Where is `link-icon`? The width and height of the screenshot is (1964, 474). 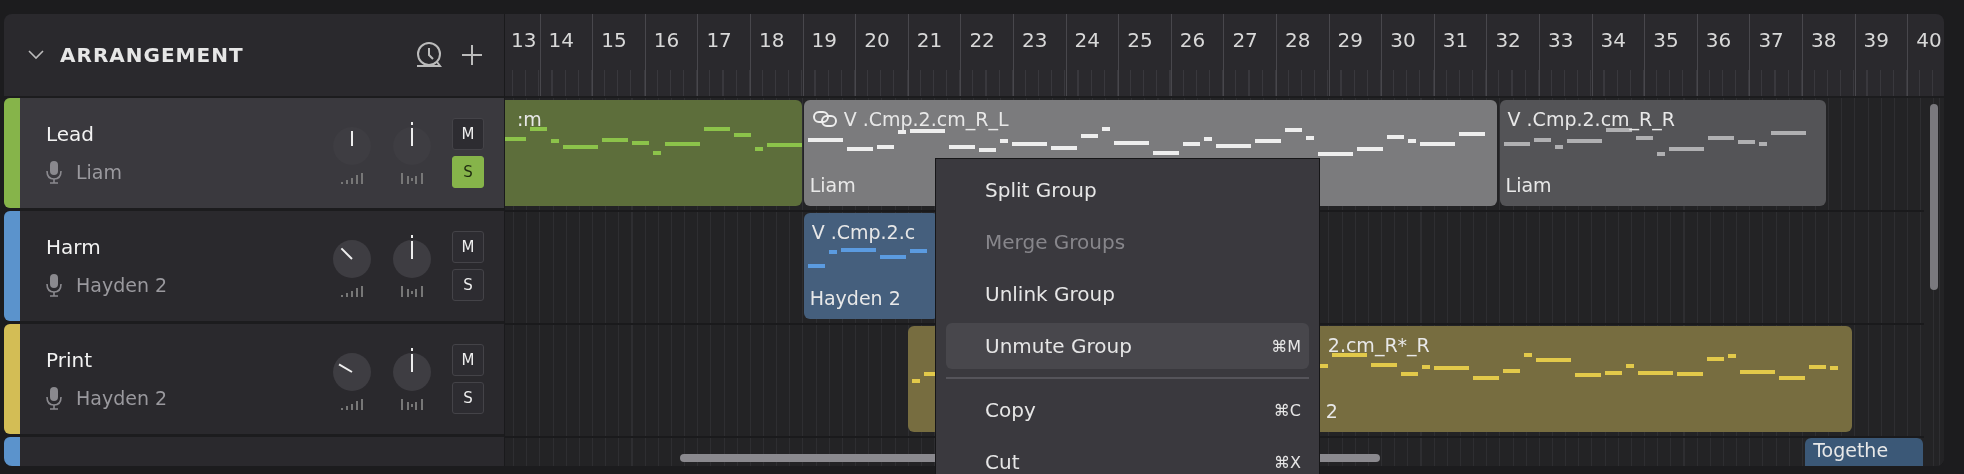 link-icon is located at coordinates (824, 119).